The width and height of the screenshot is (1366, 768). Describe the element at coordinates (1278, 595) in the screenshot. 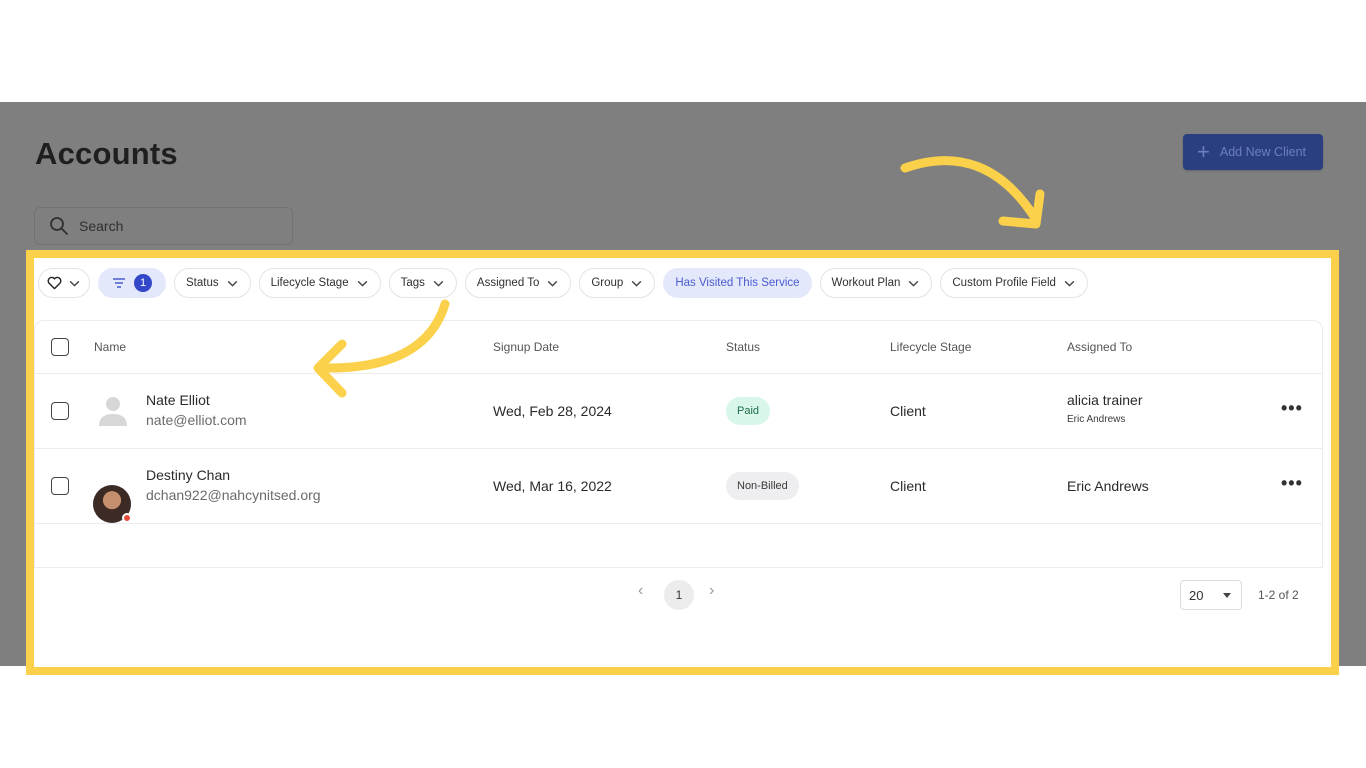

I see `result-range: 1-2 of 2` at that location.